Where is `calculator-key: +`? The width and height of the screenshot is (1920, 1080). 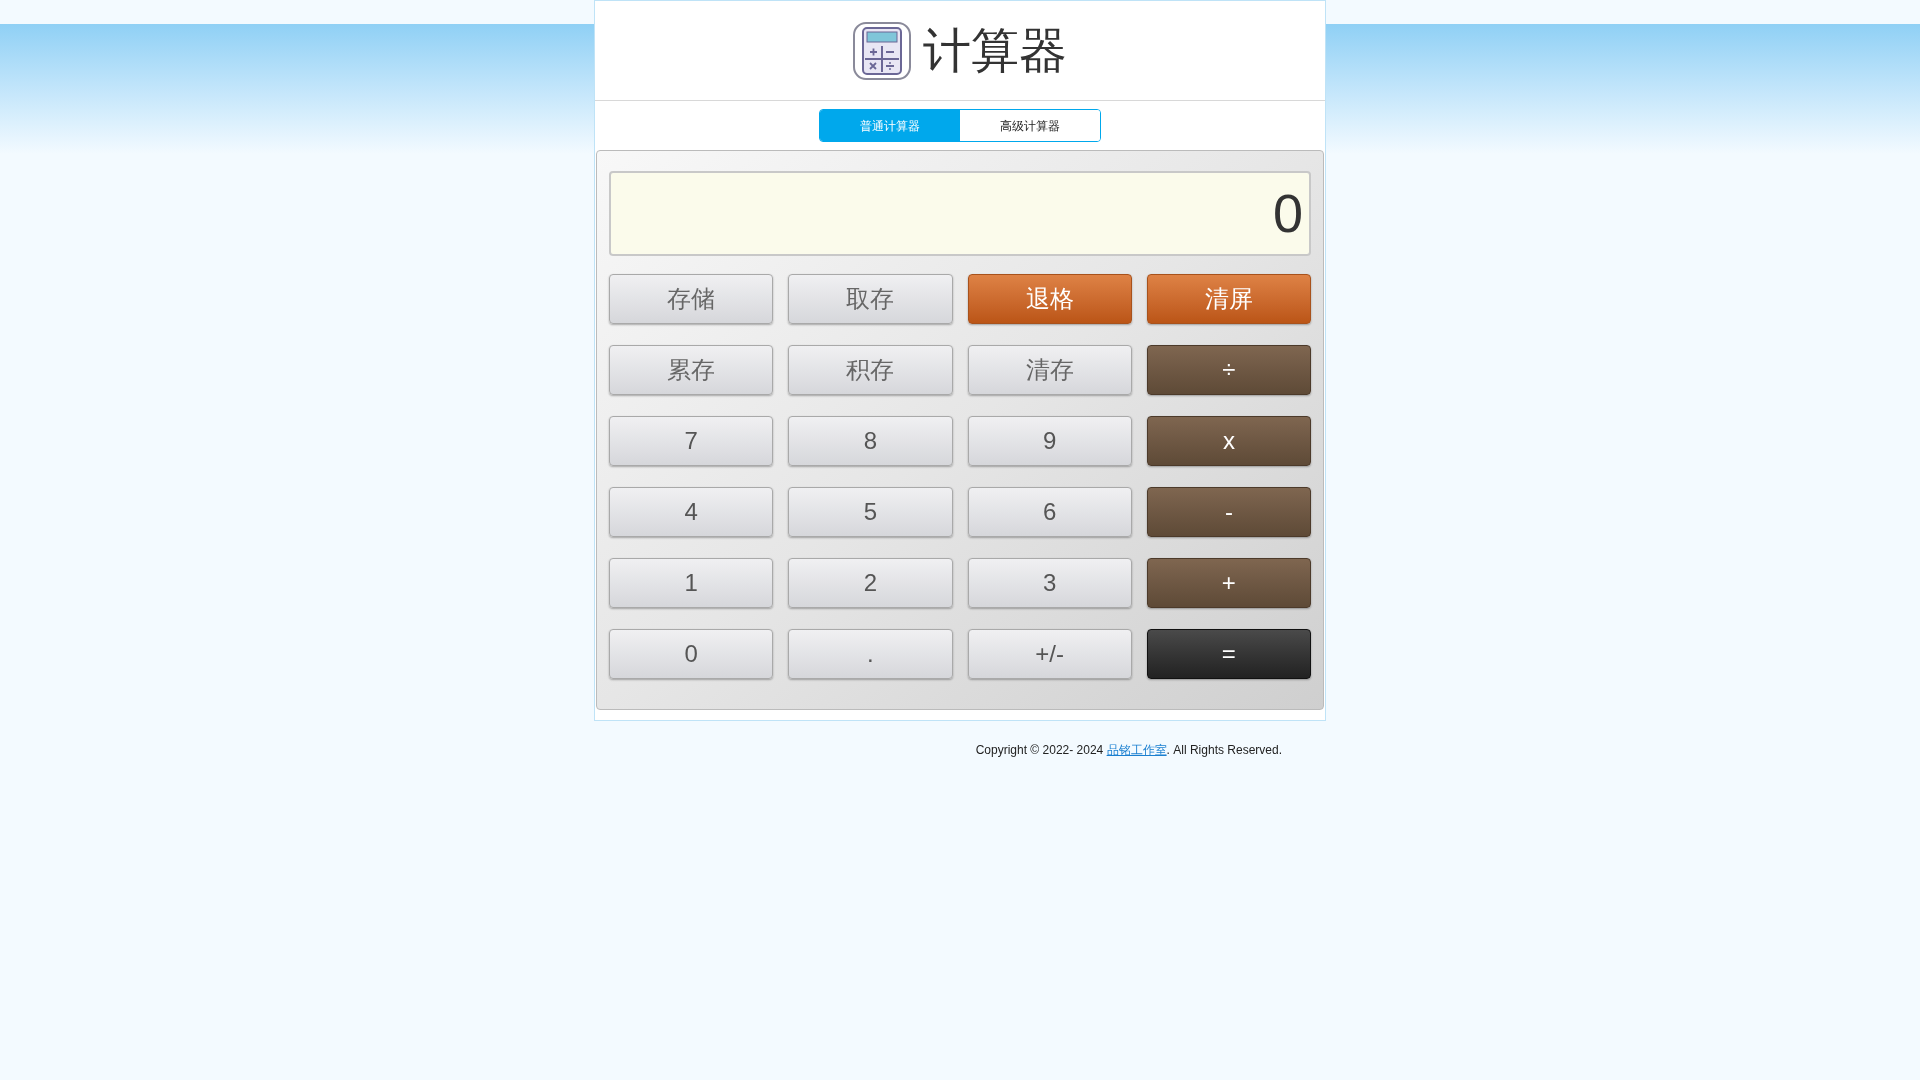
calculator-key: + is located at coordinates (1228, 583).